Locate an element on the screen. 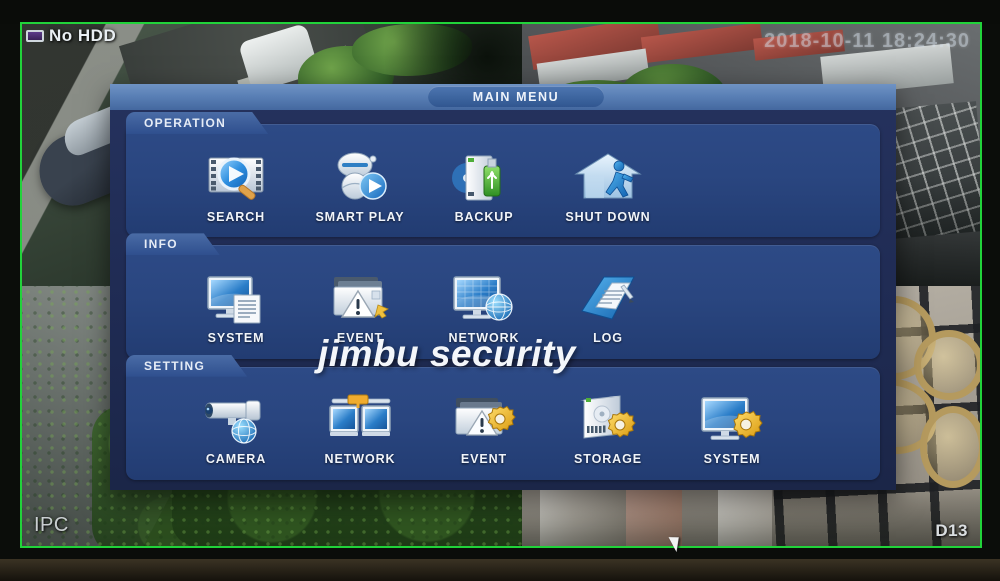 The height and width of the screenshot is (581, 1000). menu-item-label: SHUT DOWN is located at coordinates (608, 216).